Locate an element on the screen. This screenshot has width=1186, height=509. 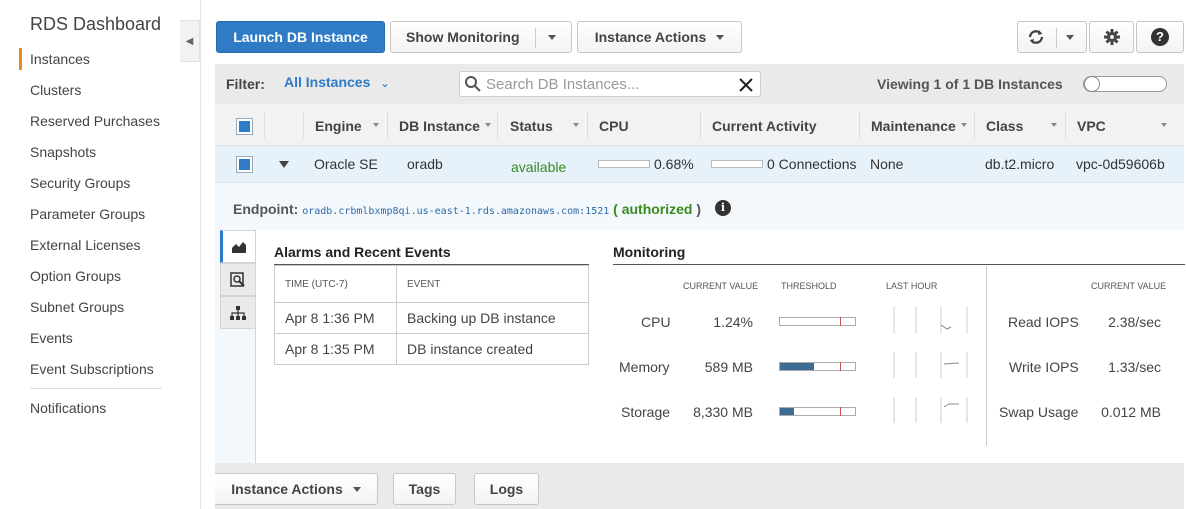
endpoint-status-open: ( is located at coordinates (615, 209).